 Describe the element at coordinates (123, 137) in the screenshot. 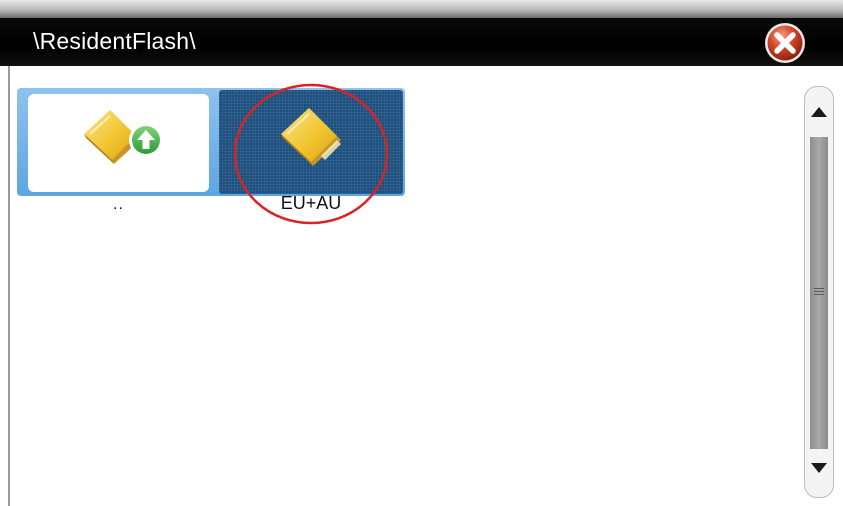

I see `folder-up-icon` at that location.